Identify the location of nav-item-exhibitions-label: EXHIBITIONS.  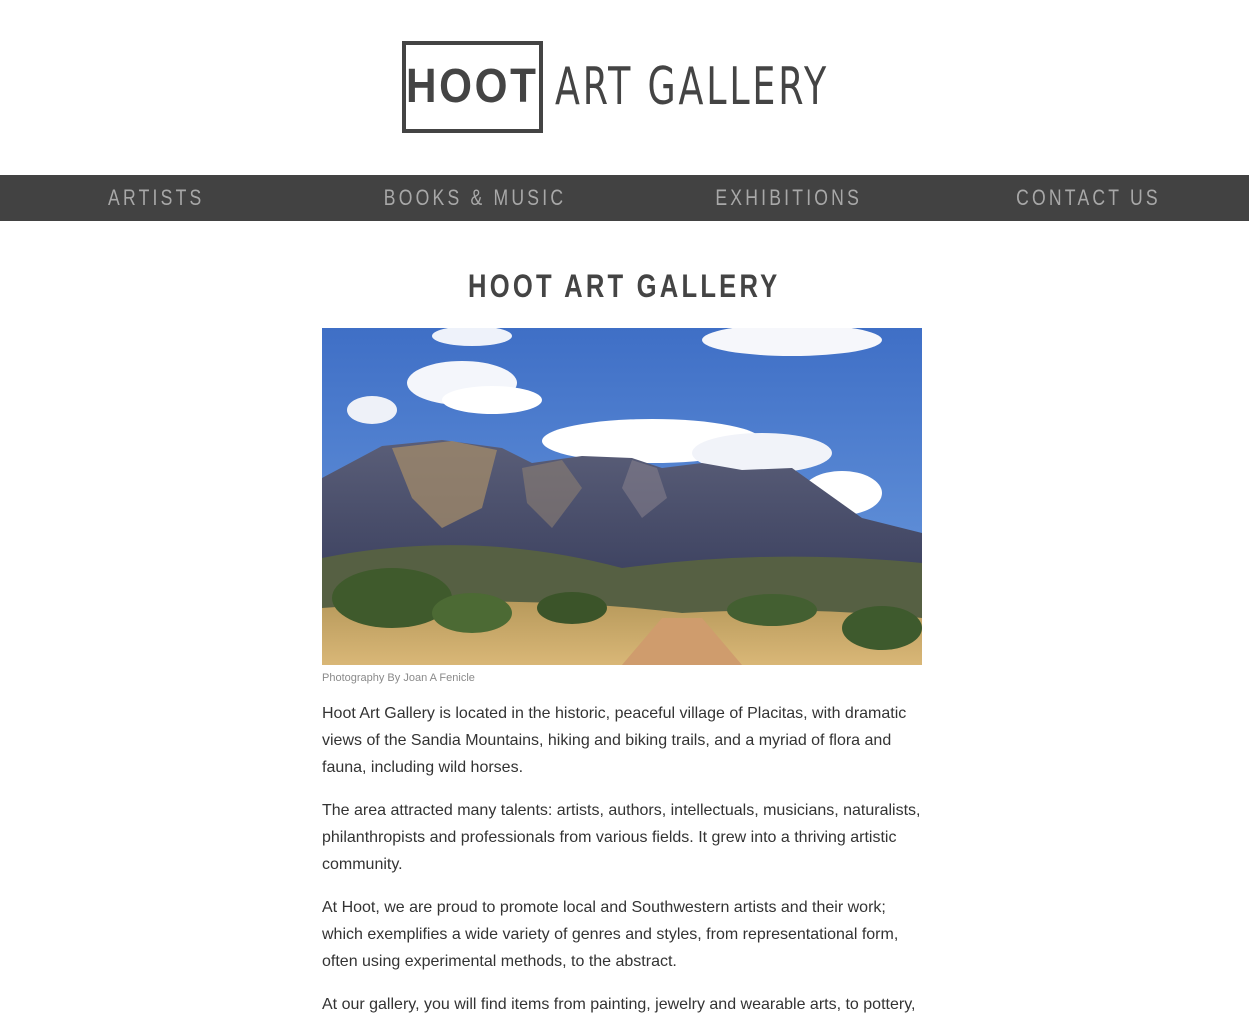
(789, 197).